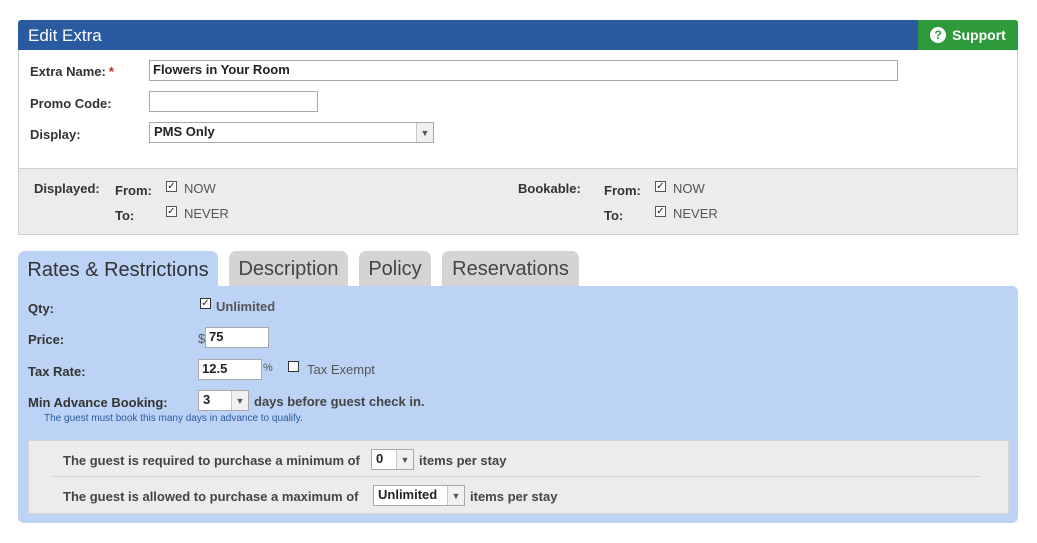 The height and width of the screenshot is (543, 1037). Describe the element at coordinates (523, 70) in the screenshot. I see `extra-name-input: Flowers in Your Room` at that location.